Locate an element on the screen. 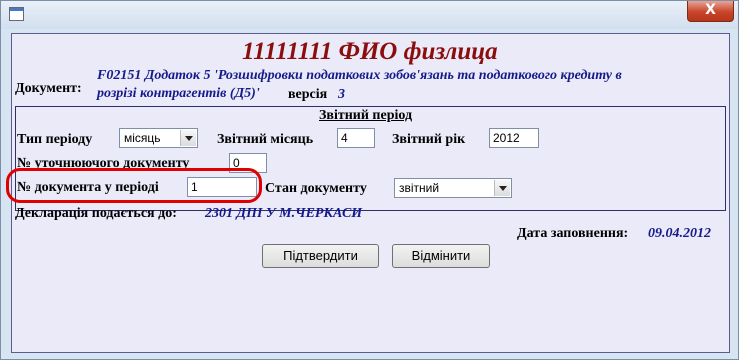 Image resolution: width=739 pixels, height=360 pixels. close-button: X is located at coordinates (710, 11).